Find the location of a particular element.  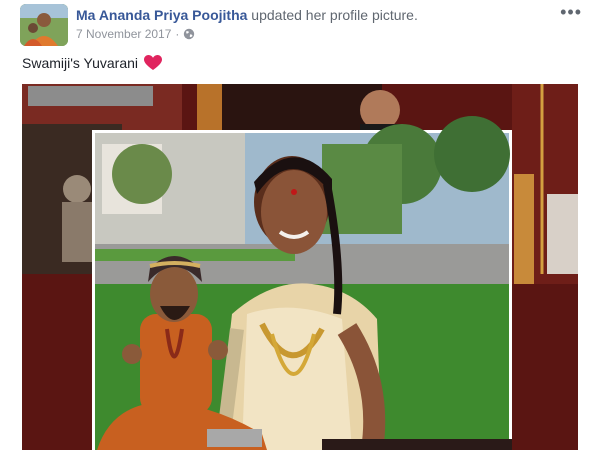

post-caption: Swamiji's Yuvarani is located at coordinates (92, 63).